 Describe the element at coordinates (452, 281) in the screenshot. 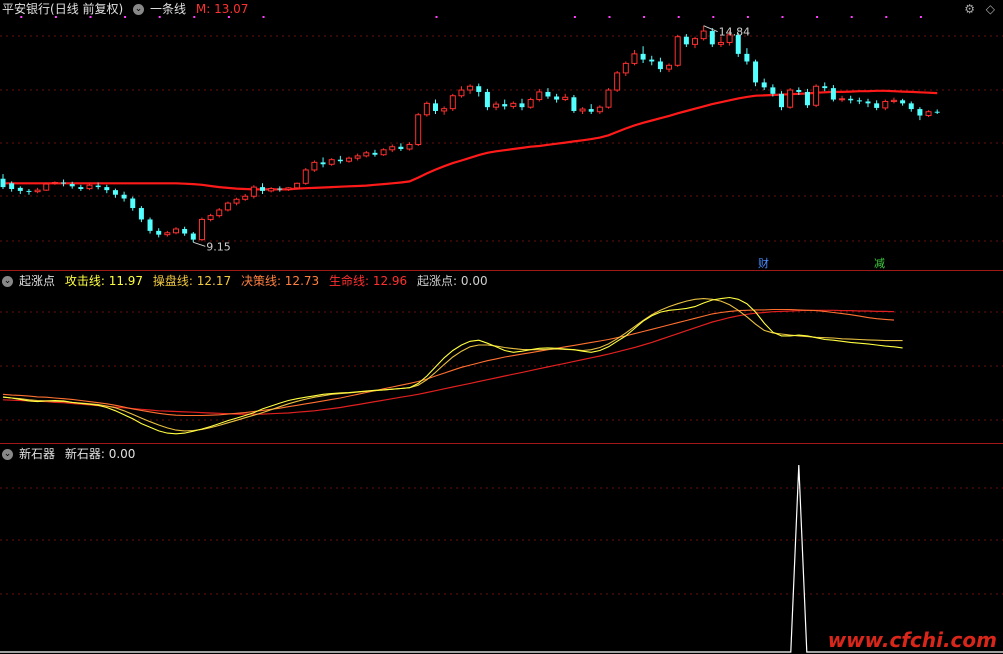

I see `qizhang-point-label: 起涨点: 0.00` at that location.